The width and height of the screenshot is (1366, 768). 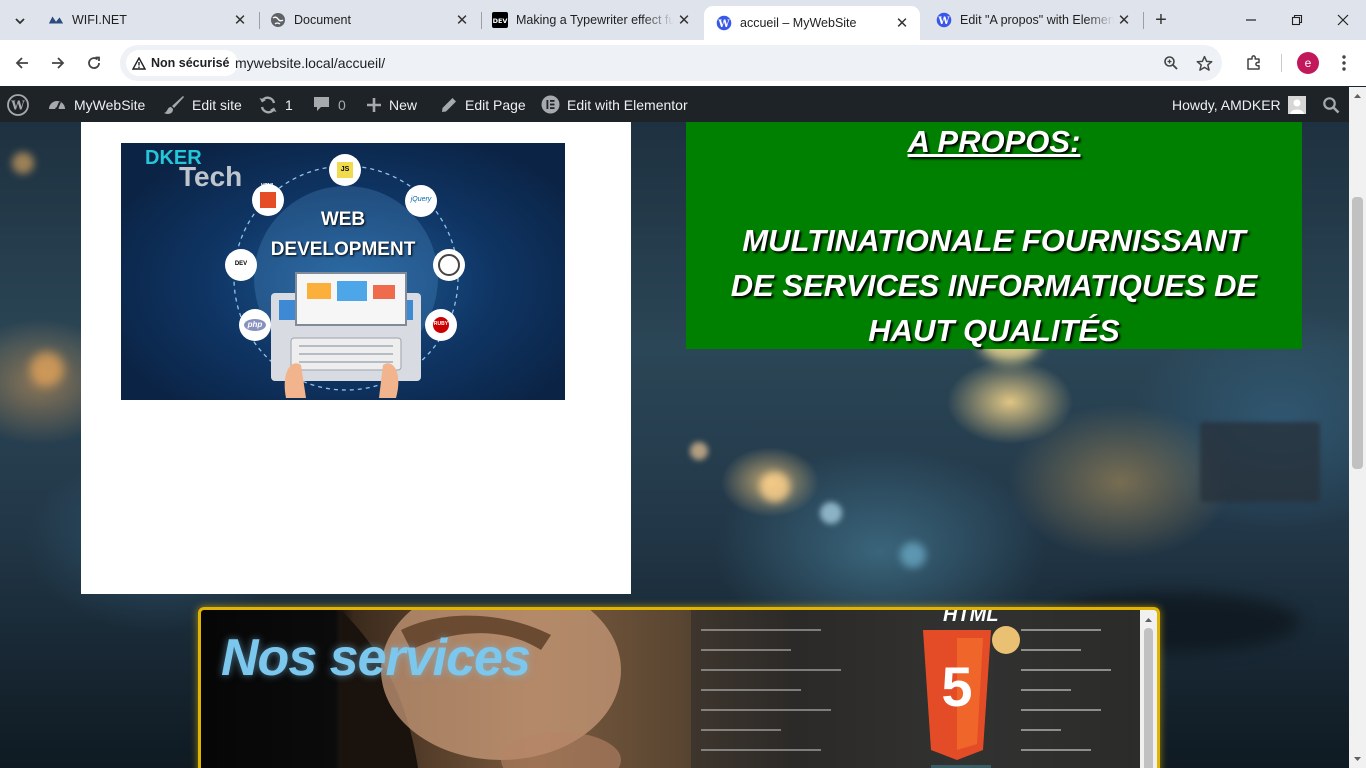 I want to click on wp-logo-menu: W, so click(x=18, y=104).